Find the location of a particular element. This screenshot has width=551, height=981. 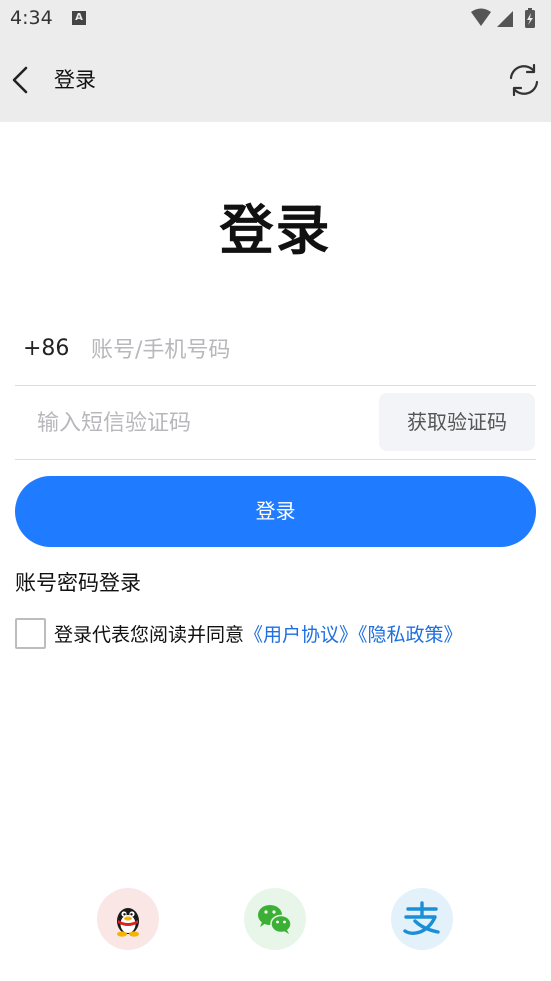

agreement-checkbox is located at coordinates (30, 633).